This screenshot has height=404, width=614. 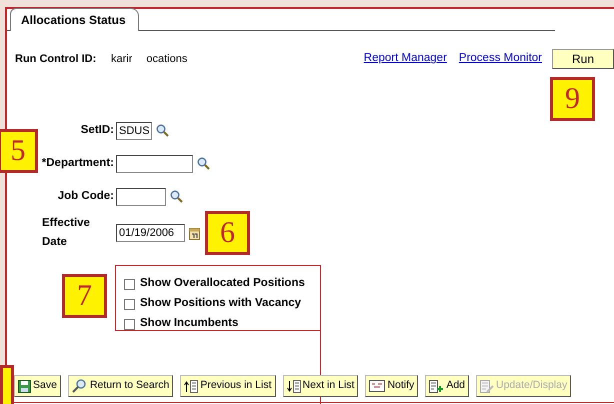 I want to click on add-document-icon, so click(x=436, y=386).